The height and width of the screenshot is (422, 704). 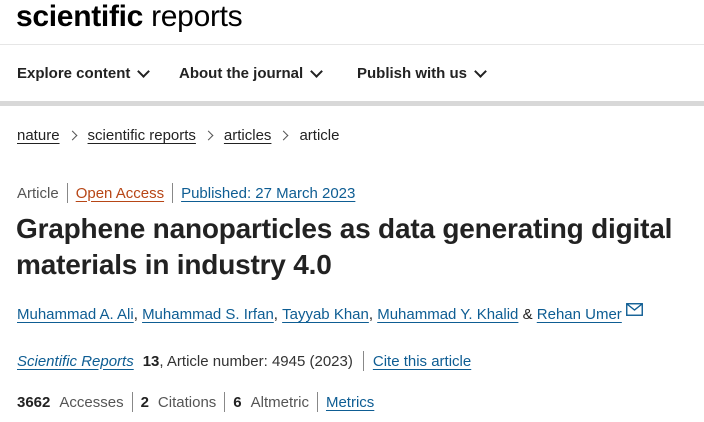 I want to click on metrics-link: Metrics, so click(x=350, y=402).